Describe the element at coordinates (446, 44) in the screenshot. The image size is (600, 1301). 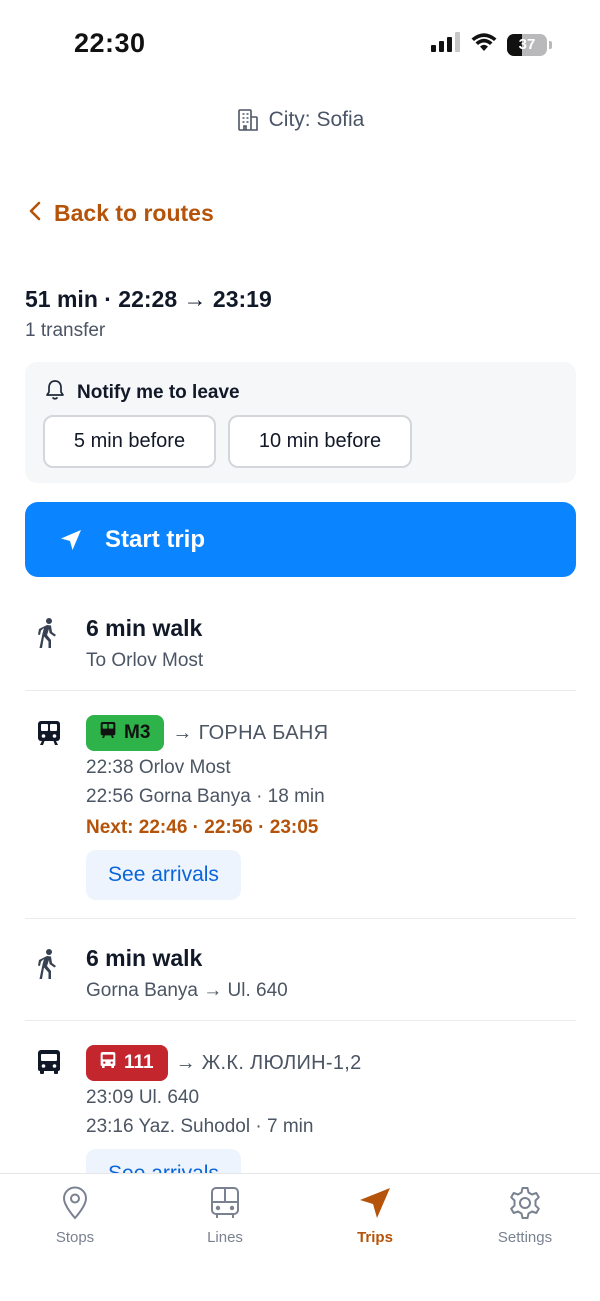
I see `signal-icon` at that location.